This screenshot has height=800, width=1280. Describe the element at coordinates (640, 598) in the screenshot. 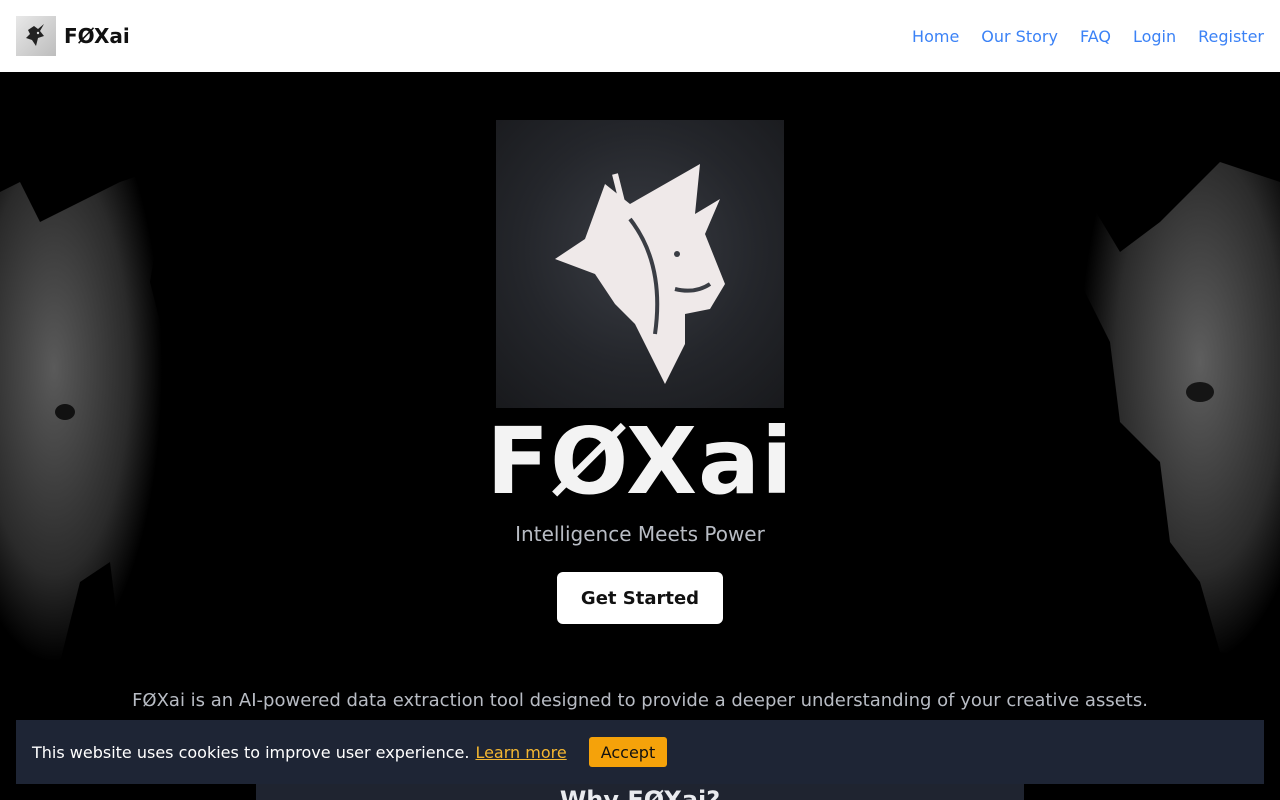

I see `get-started-button: Get Started` at that location.